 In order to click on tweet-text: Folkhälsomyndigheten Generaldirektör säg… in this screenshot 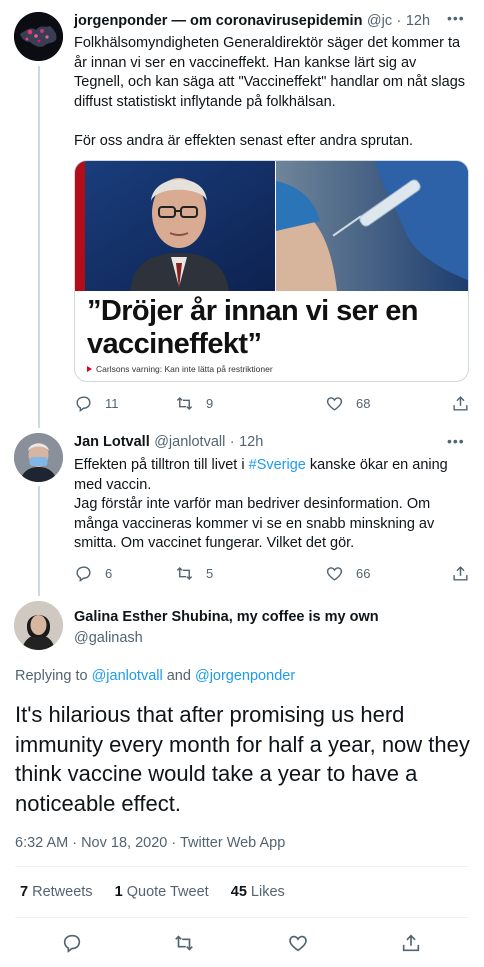, I will do `click(270, 92)`.